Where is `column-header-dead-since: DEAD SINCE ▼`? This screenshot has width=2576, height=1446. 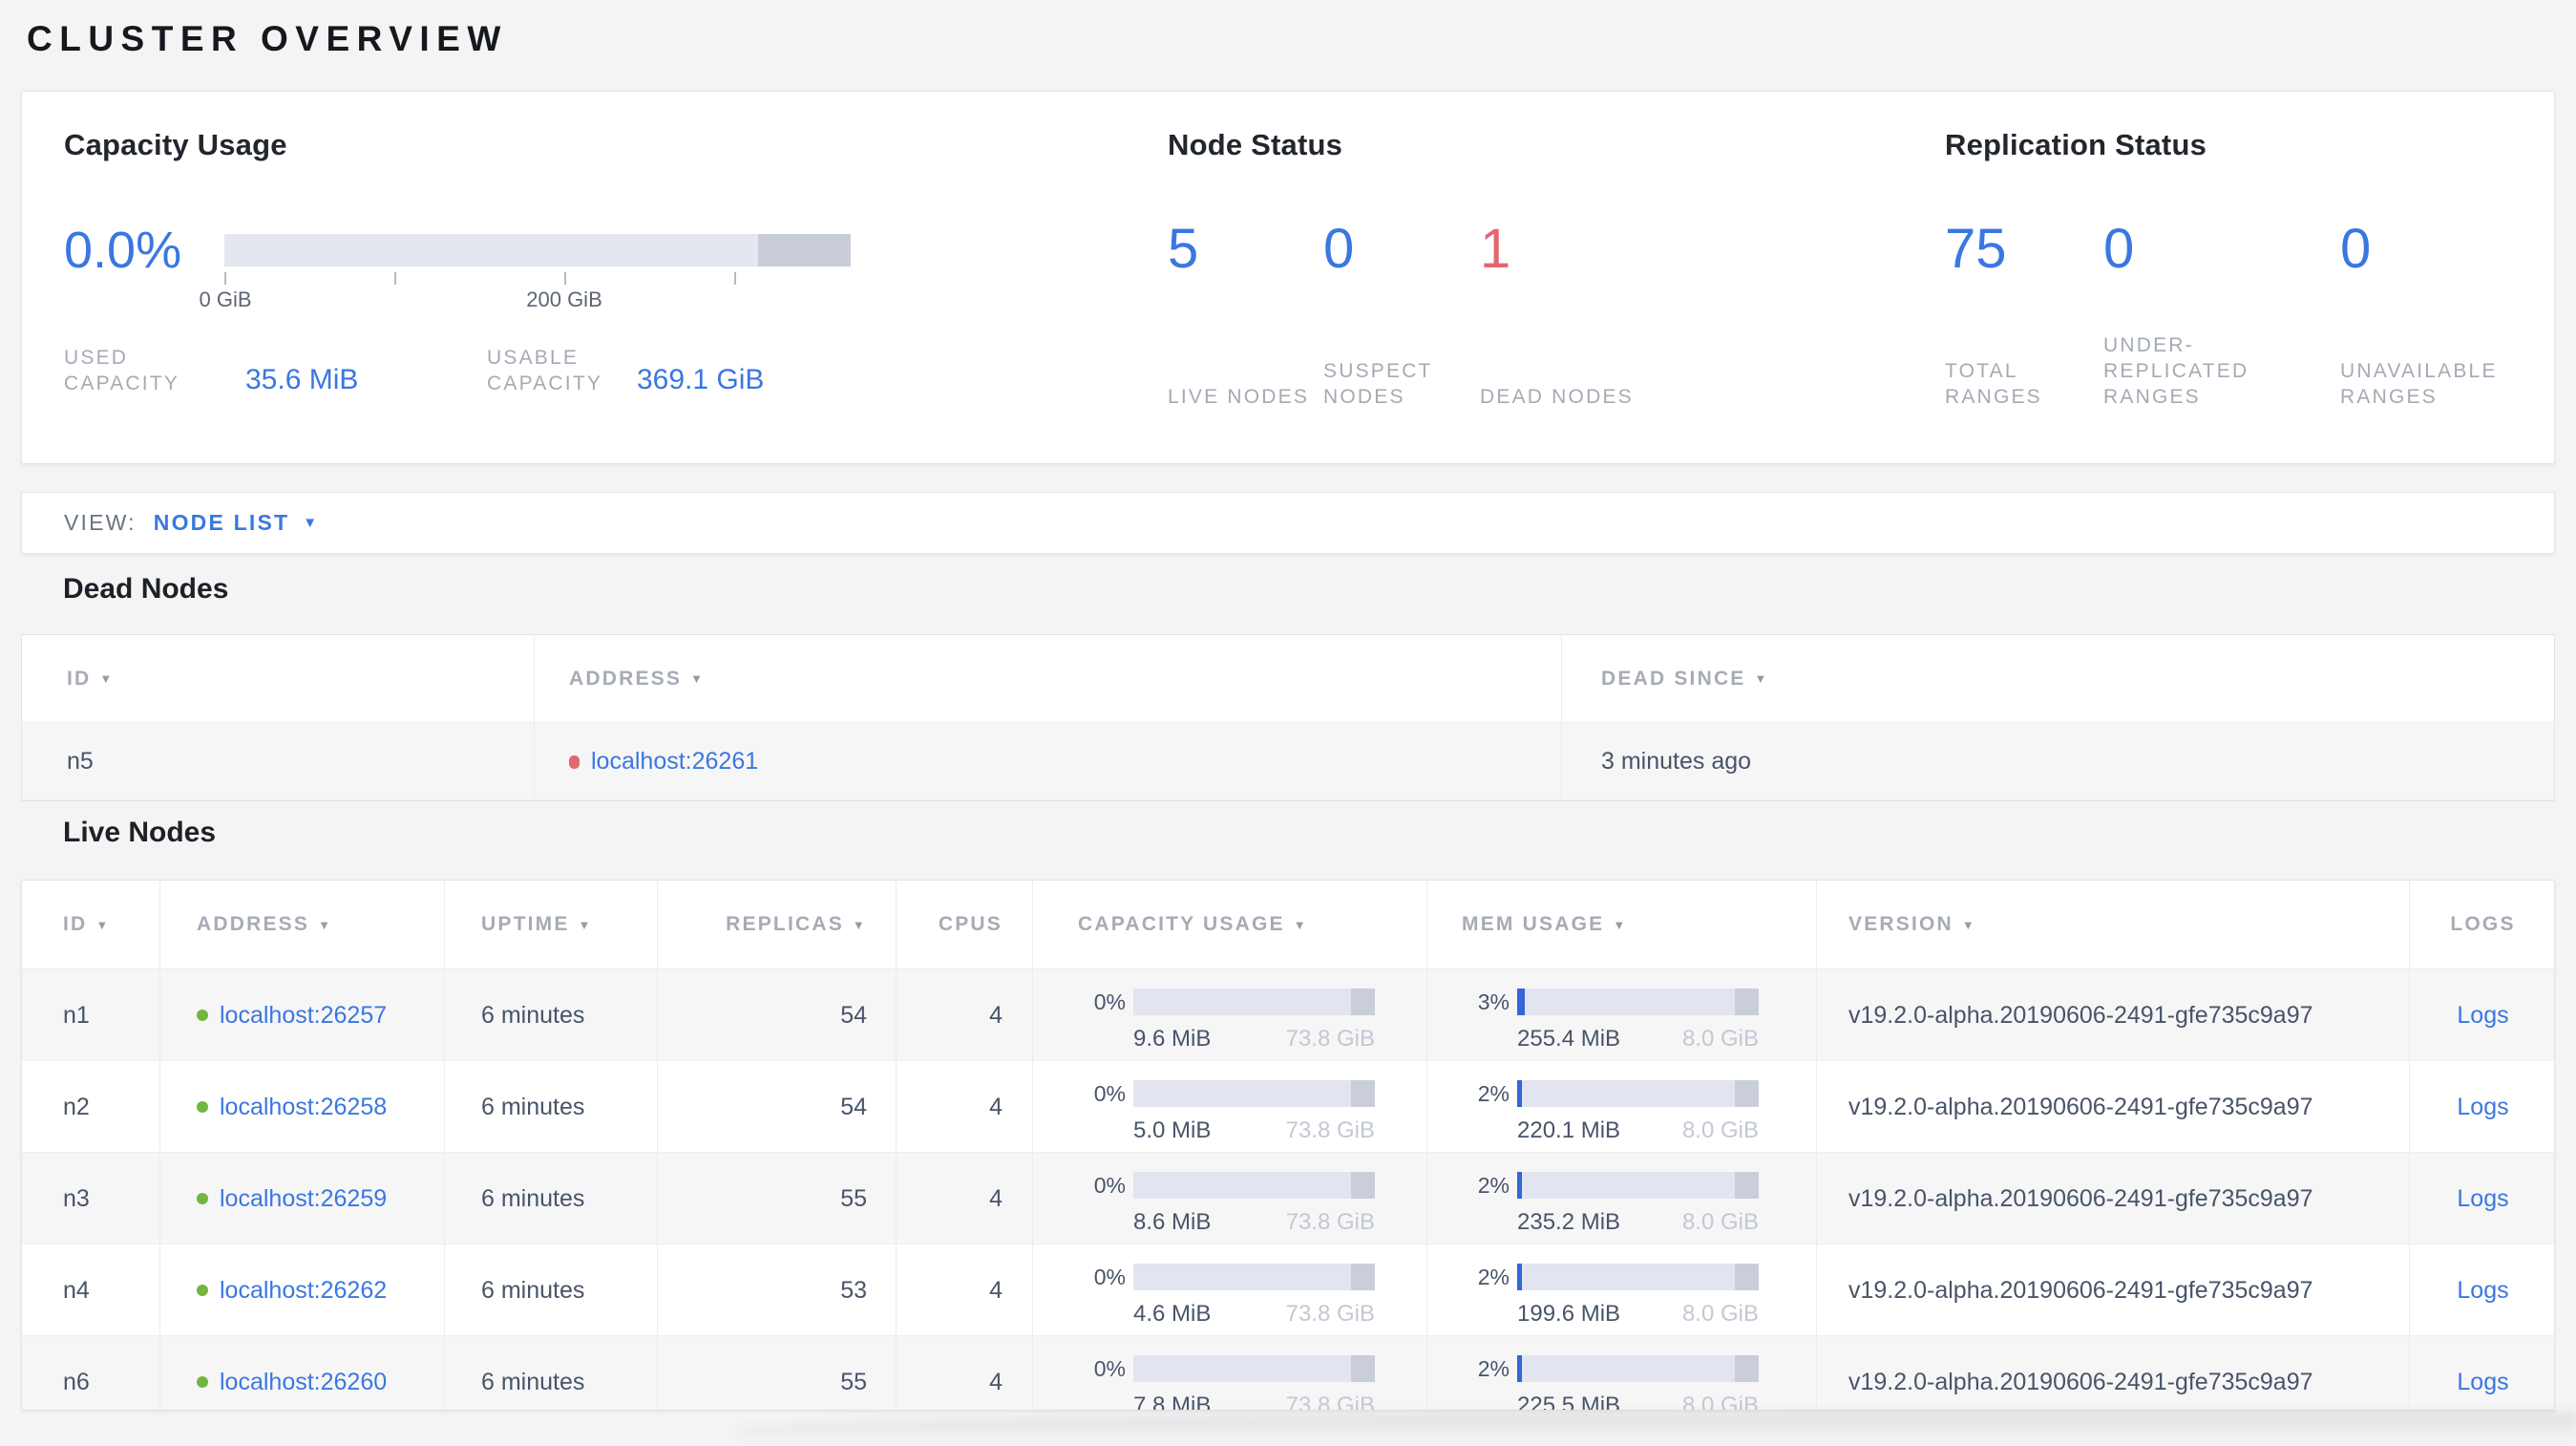 column-header-dead-since: DEAD SINCE ▼ is located at coordinates (2058, 678).